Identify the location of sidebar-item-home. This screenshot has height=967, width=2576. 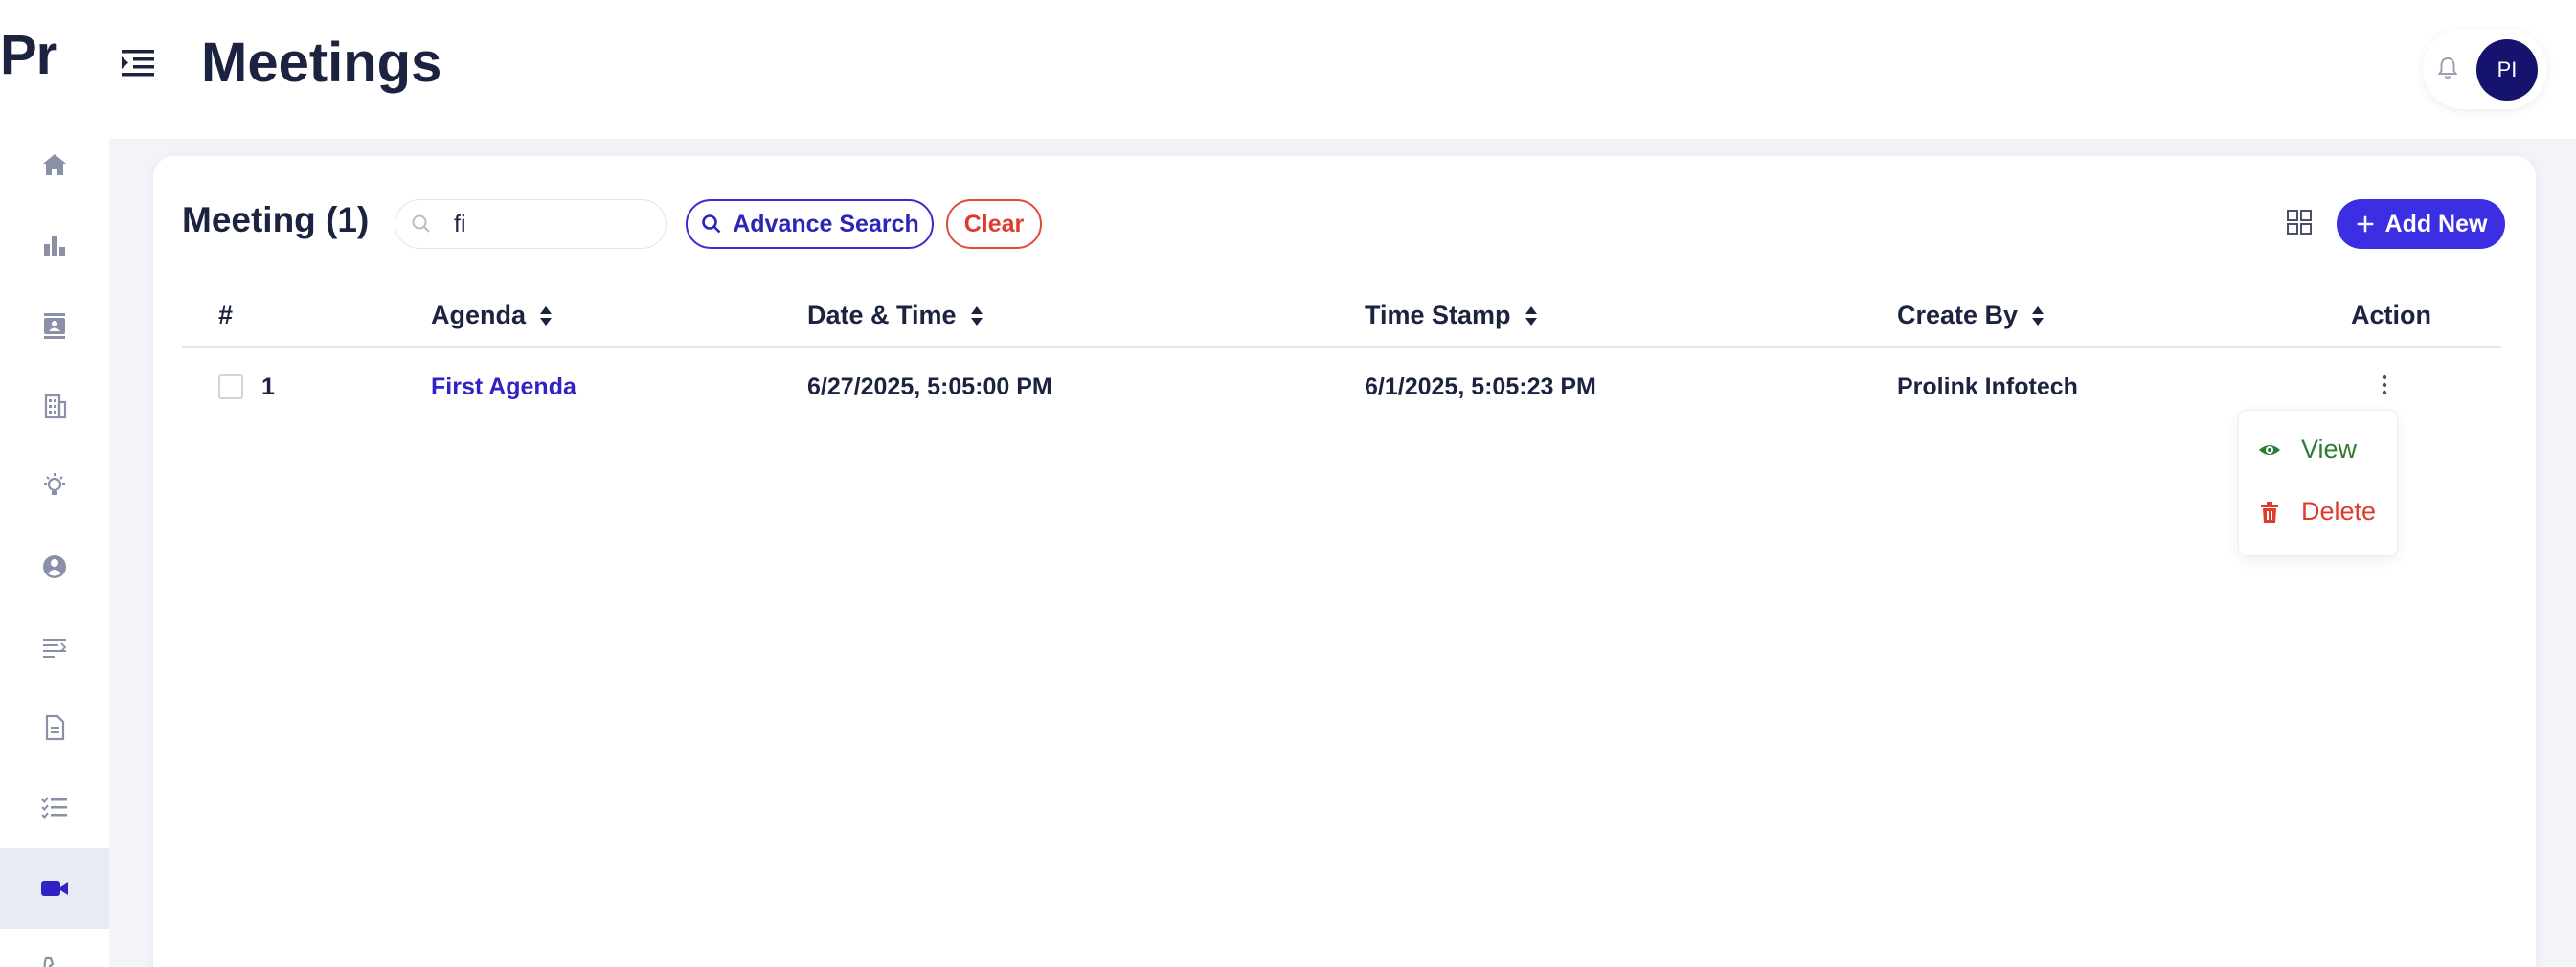
(54, 164).